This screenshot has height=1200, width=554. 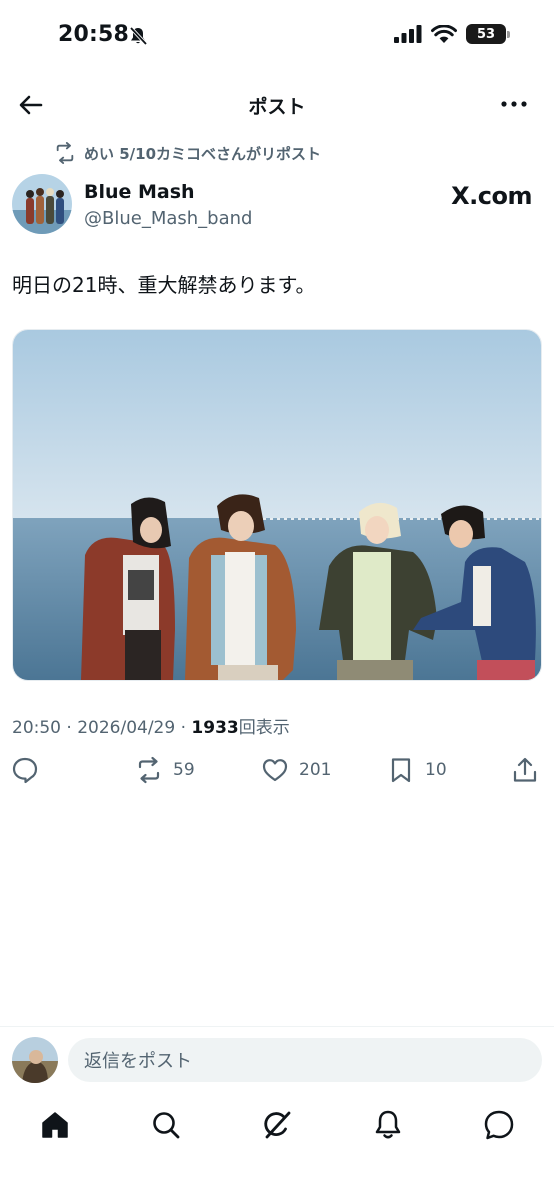 I want to click on my-avatar, so click(x=35, y=1060).